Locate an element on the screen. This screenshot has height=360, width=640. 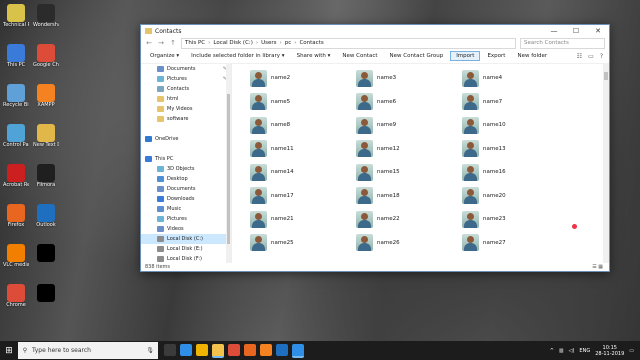
nav-item: Pictures ✎ is located at coordinates (186, 79).